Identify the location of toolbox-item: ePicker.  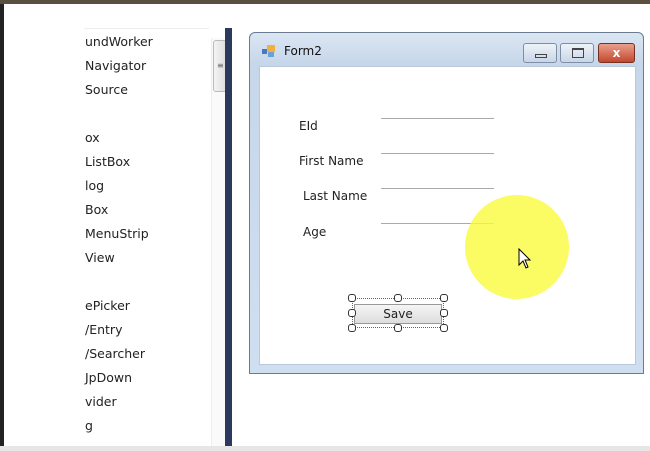
(107, 305).